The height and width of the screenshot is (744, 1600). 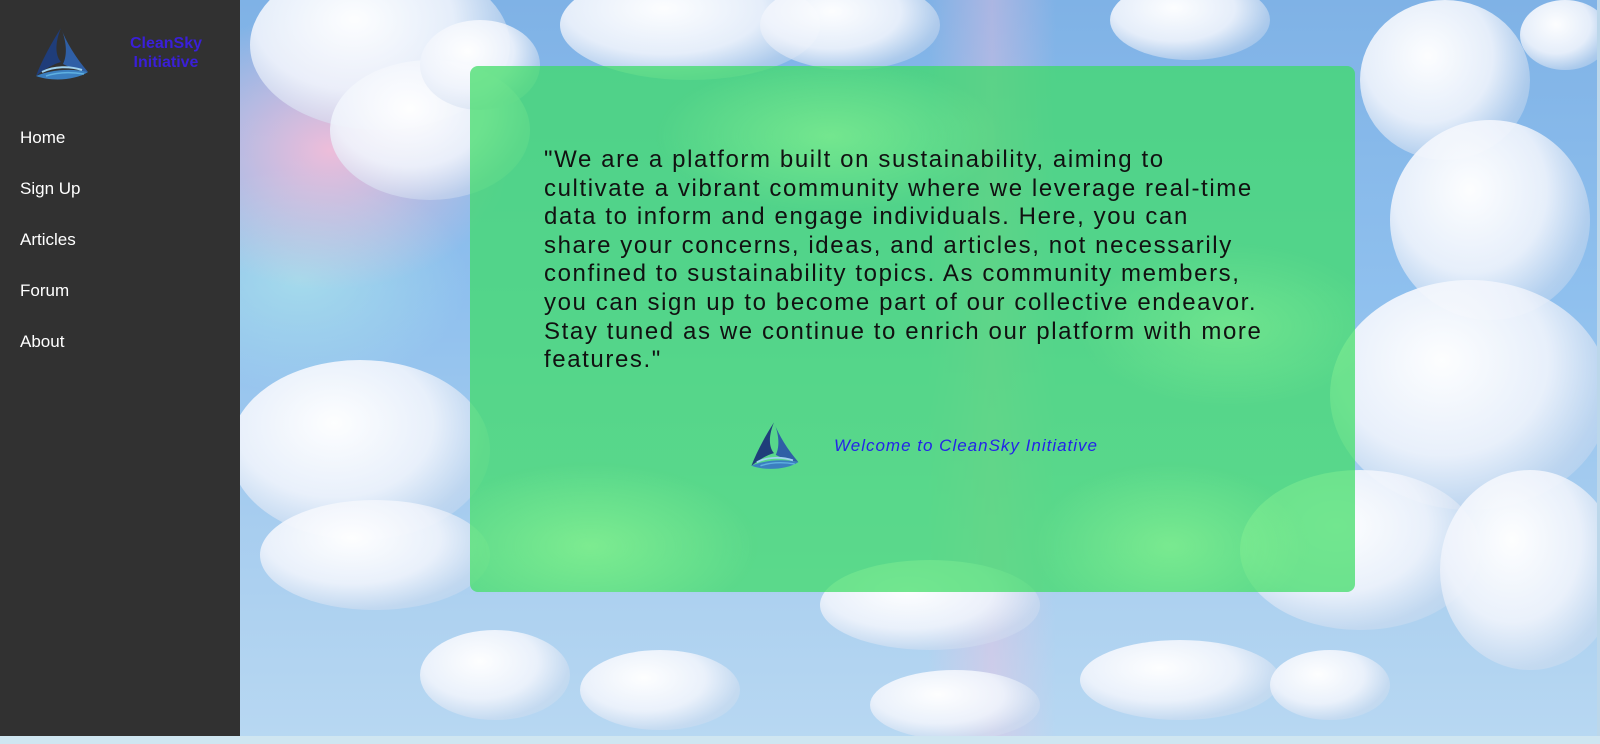 I want to click on welcome-text: Welcome to CleanSky Initiative, so click(x=966, y=445).